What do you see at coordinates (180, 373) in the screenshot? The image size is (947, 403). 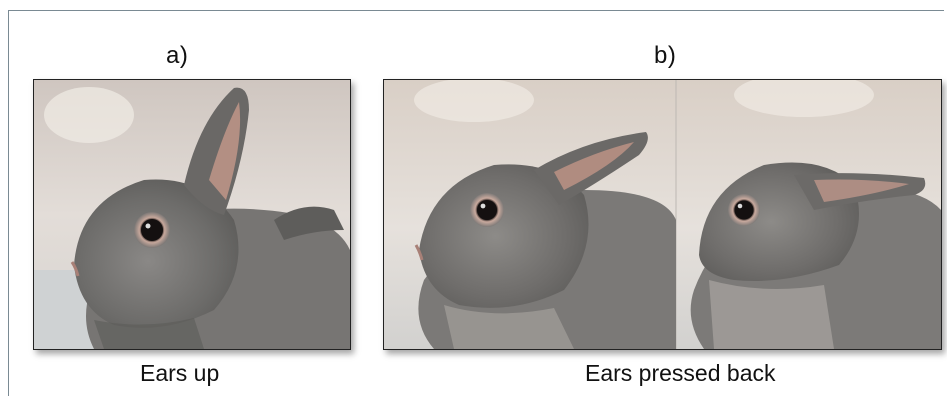 I see `caption-ears-up: Ears up` at bounding box center [180, 373].